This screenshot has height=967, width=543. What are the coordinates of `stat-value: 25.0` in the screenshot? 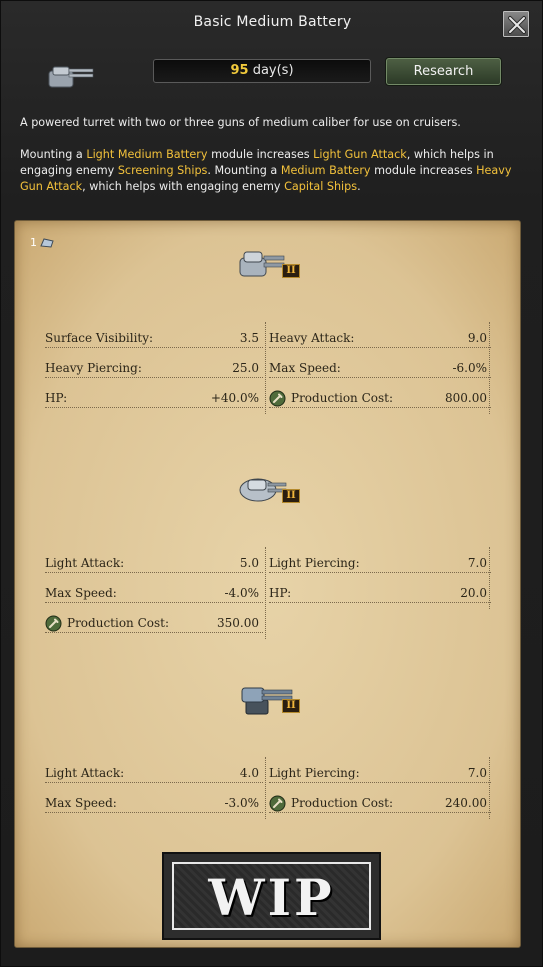 It's located at (245, 368).